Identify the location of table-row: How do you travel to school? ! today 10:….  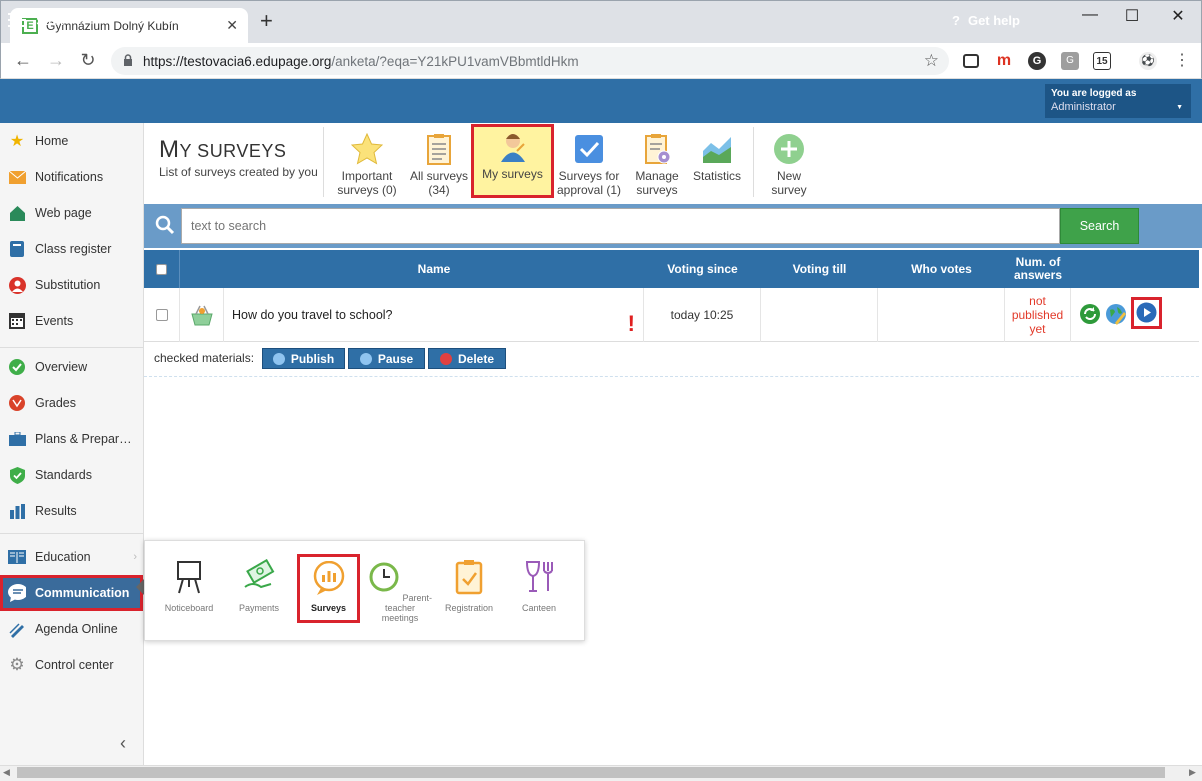
(671, 315).